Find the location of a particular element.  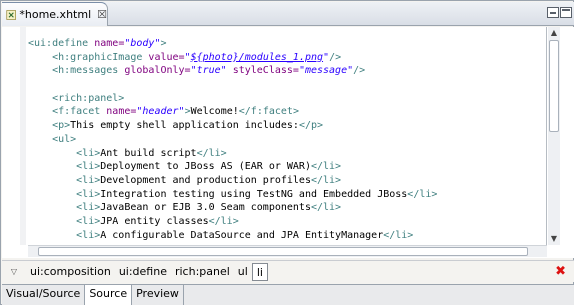

code-token: This empty shell application includes: is located at coordinates (184, 126).